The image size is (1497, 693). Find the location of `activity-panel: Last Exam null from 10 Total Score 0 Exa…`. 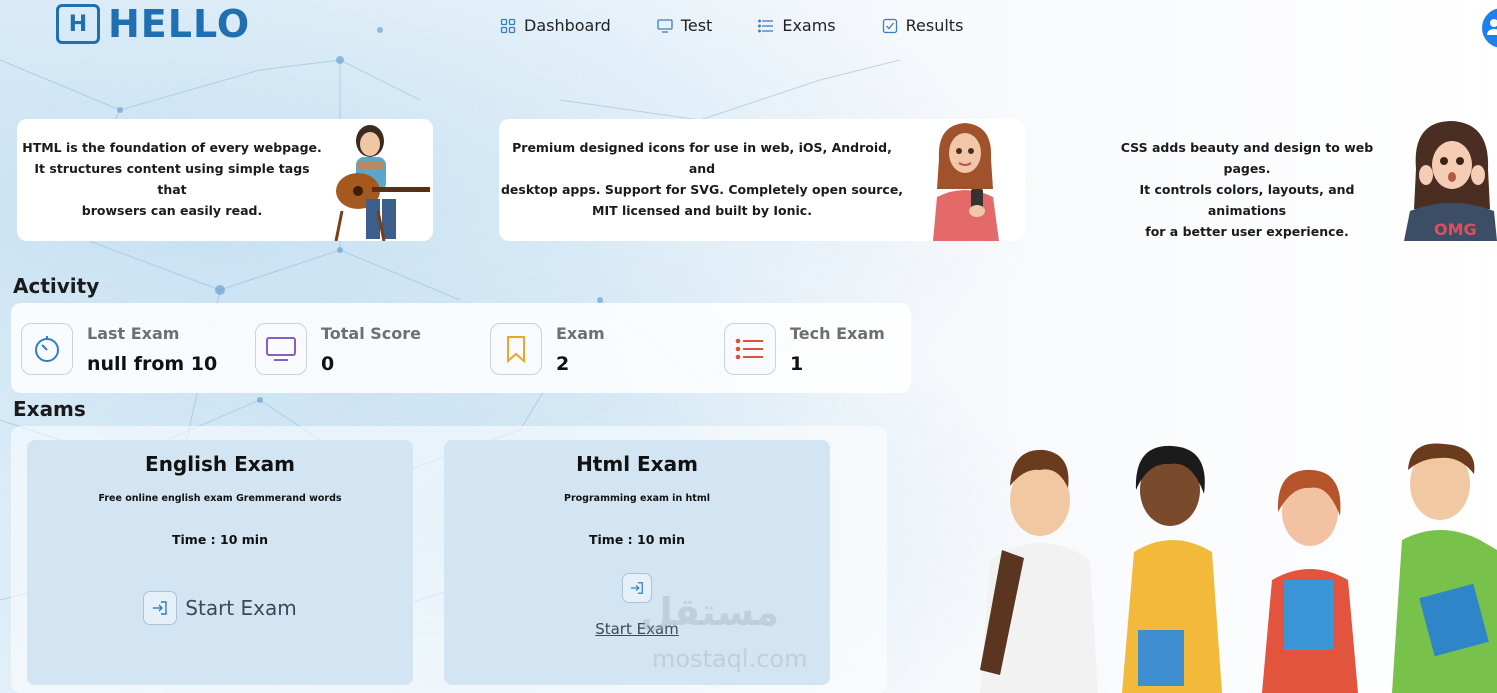

activity-panel: Last Exam null from 10 Total Score 0 Exa… is located at coordinates (461, 348).